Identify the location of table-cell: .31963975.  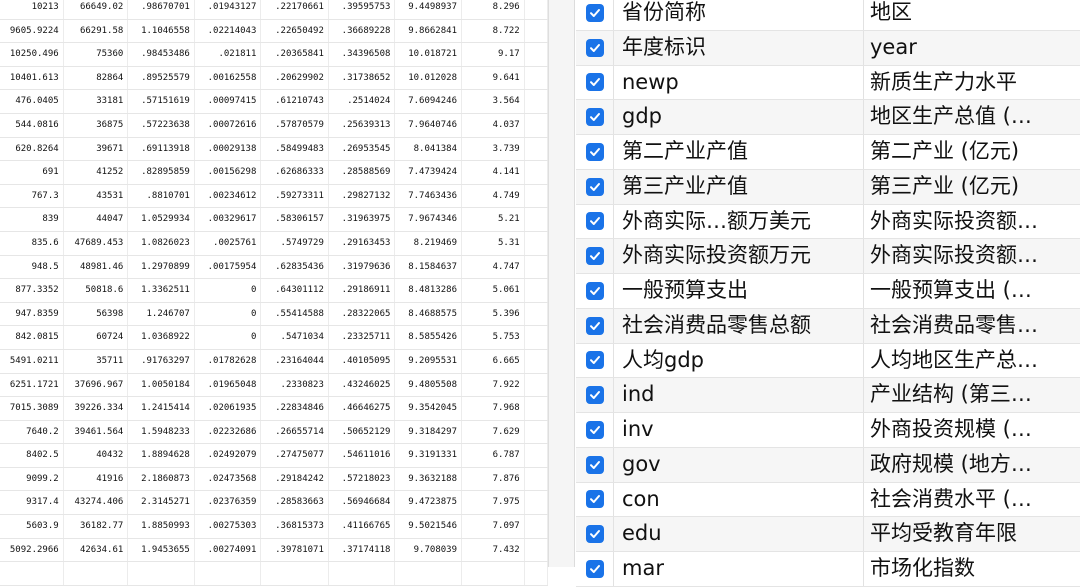
(362, 219).